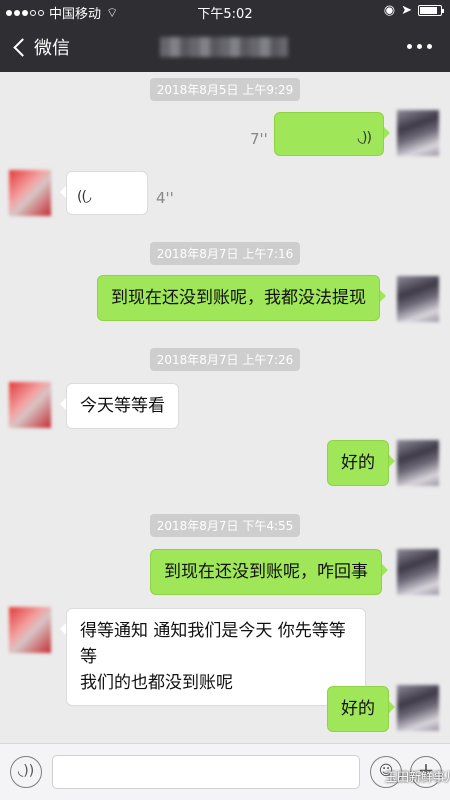 This screenshot has height=800, width=450. Describe the element at coordinates (225, 14) in the screenshot. I see `status-time: 下午5:02` at that location.